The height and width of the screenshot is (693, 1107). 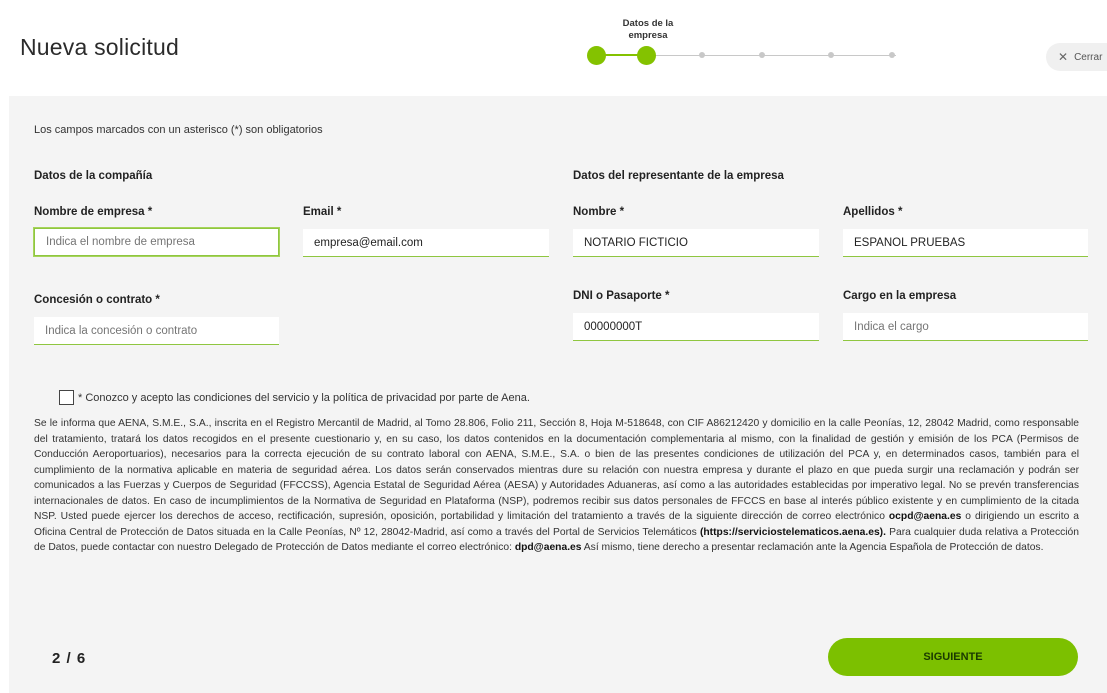 I want to click on page-title: Nueva solicitud, so click(x=99, y=47).